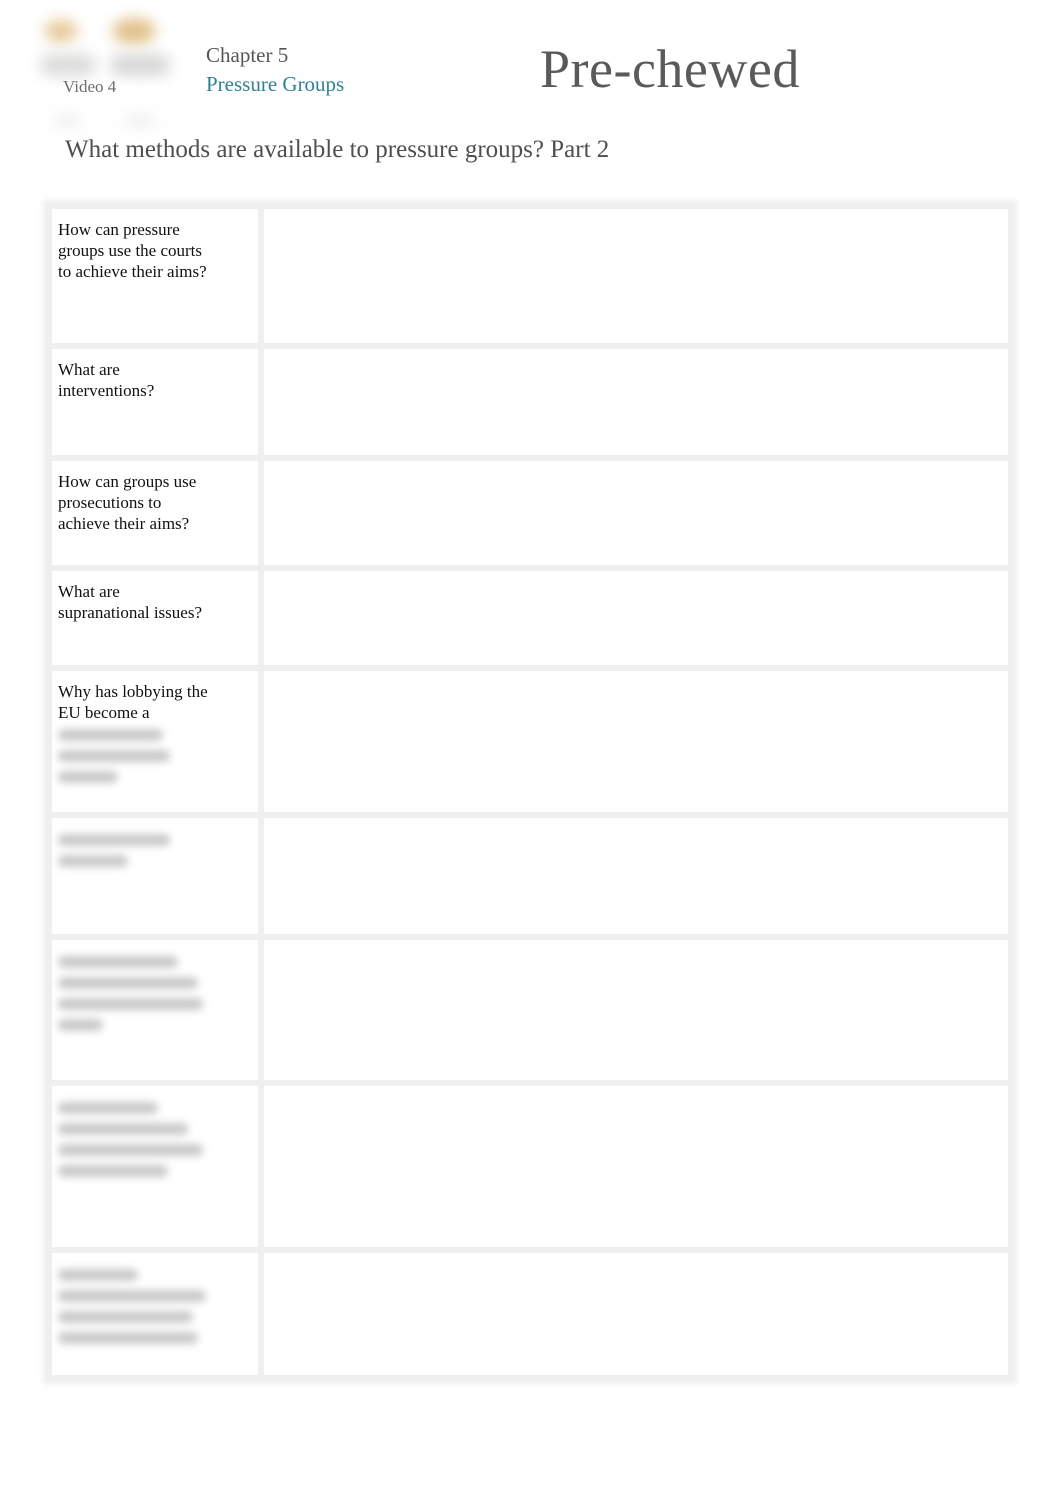 This screenshot has width=1062, height=1504. I want to click on question-cell: What are supranational issues?, so click(155, 618).